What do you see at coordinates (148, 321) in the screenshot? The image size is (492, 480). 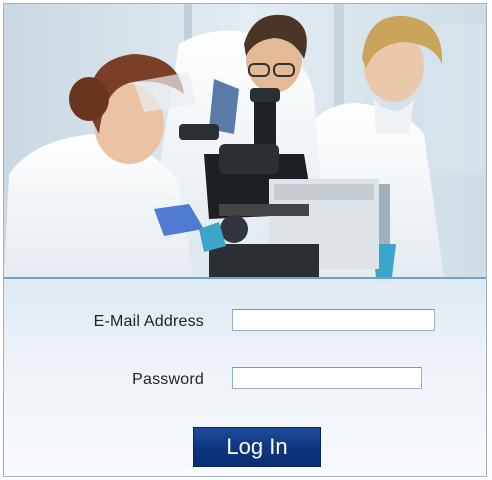 I see `email-label: E-Mail Address` at bounding box center [148, 321].